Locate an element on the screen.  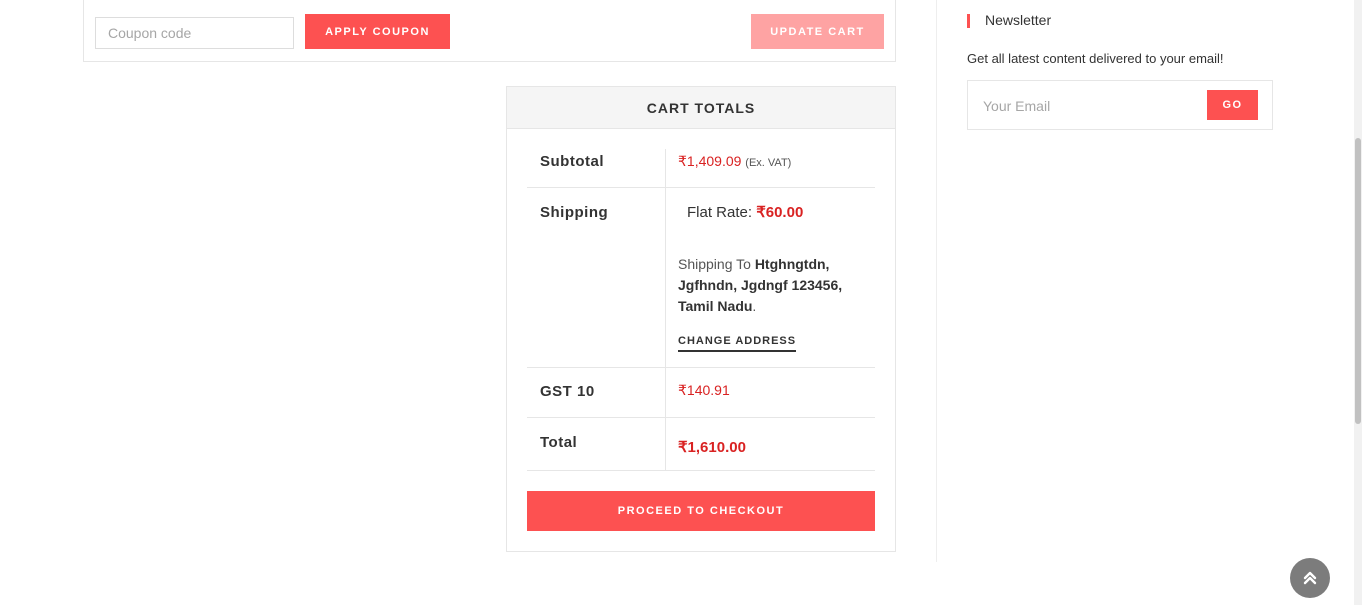
shipping-method-value: ₹60.00 is located at coordinates (780, 212).